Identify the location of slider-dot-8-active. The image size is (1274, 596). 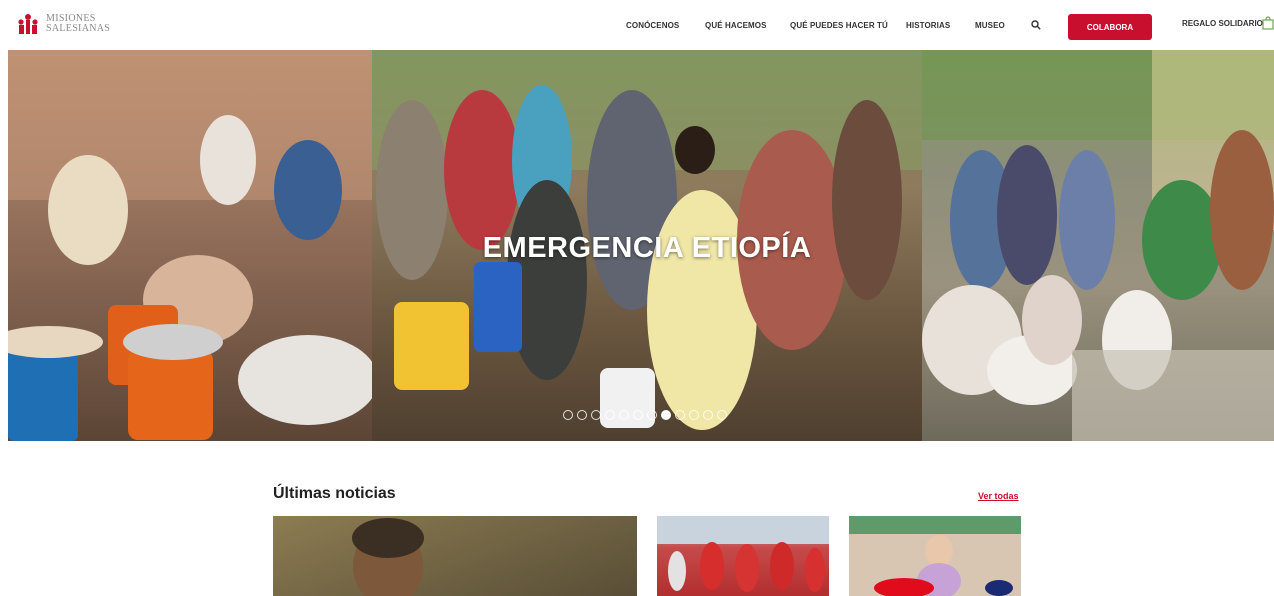
(666, 415).